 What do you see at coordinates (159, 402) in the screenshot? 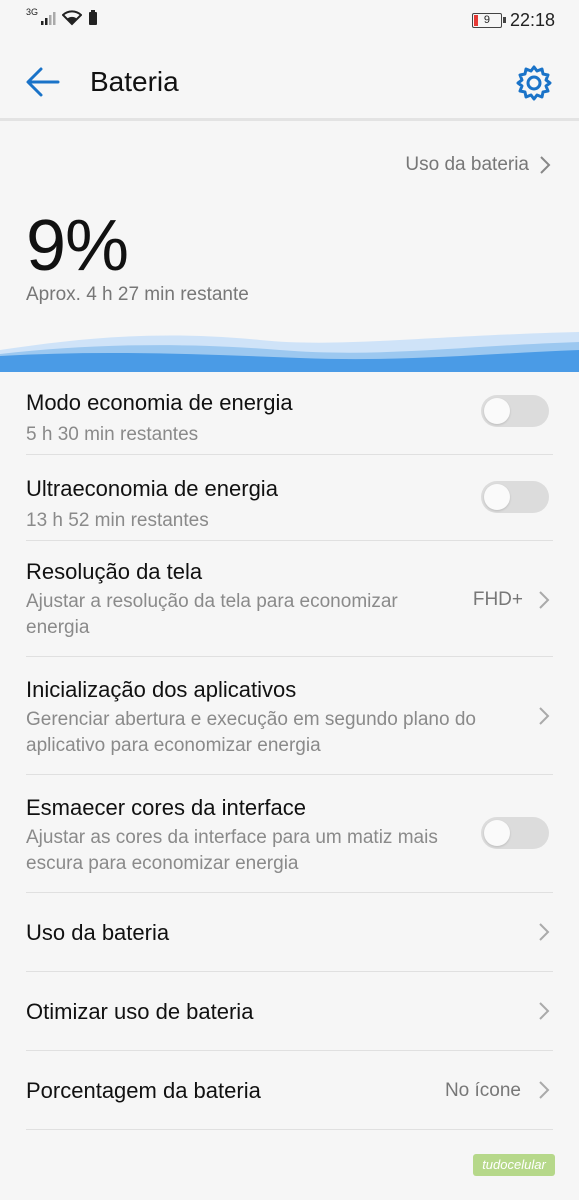
I see `list-item-title: Modo economia de energia` at bounding box center [159, 402].